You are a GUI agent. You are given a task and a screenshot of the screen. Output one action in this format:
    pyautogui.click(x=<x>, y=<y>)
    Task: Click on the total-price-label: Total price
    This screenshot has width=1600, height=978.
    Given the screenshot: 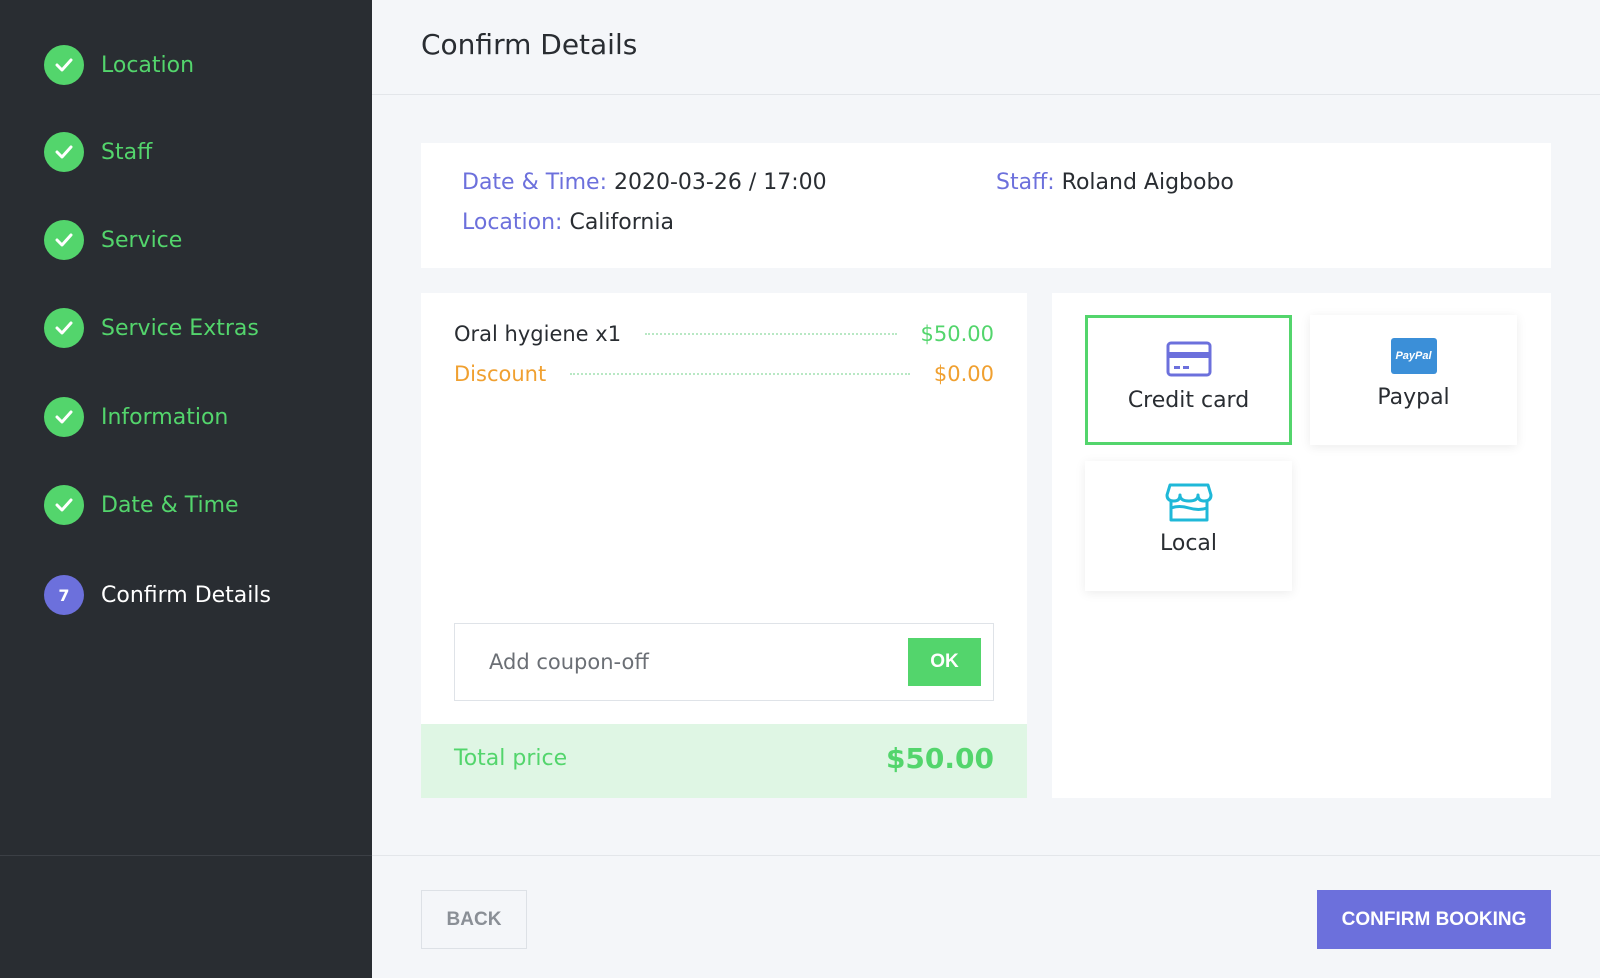 What is the action you would take?
    pyautogui.click(x=511, y=758)
    